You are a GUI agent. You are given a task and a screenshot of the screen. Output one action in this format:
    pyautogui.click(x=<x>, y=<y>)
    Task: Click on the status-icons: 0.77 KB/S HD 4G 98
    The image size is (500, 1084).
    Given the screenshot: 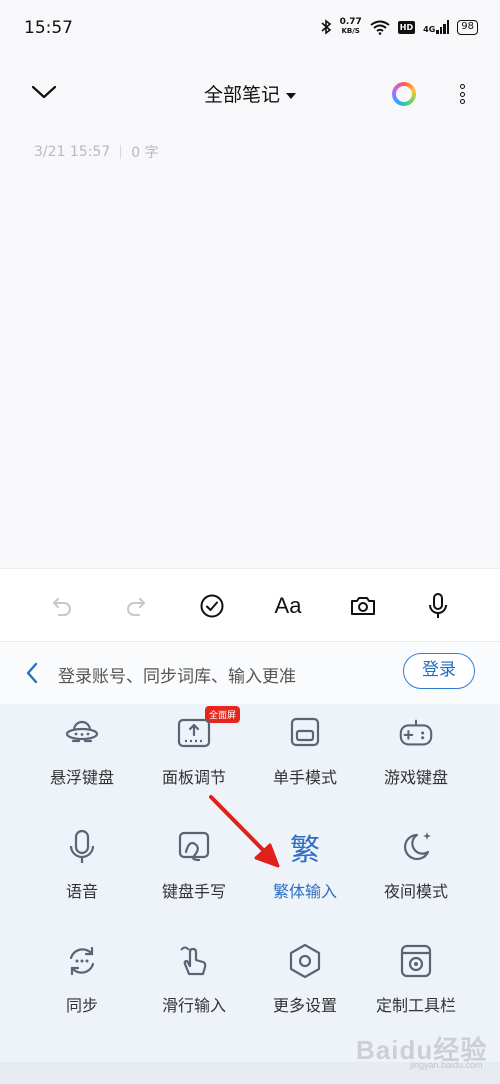 What is the action you would take?
    pyautogui.click(x=399, y=27)
    